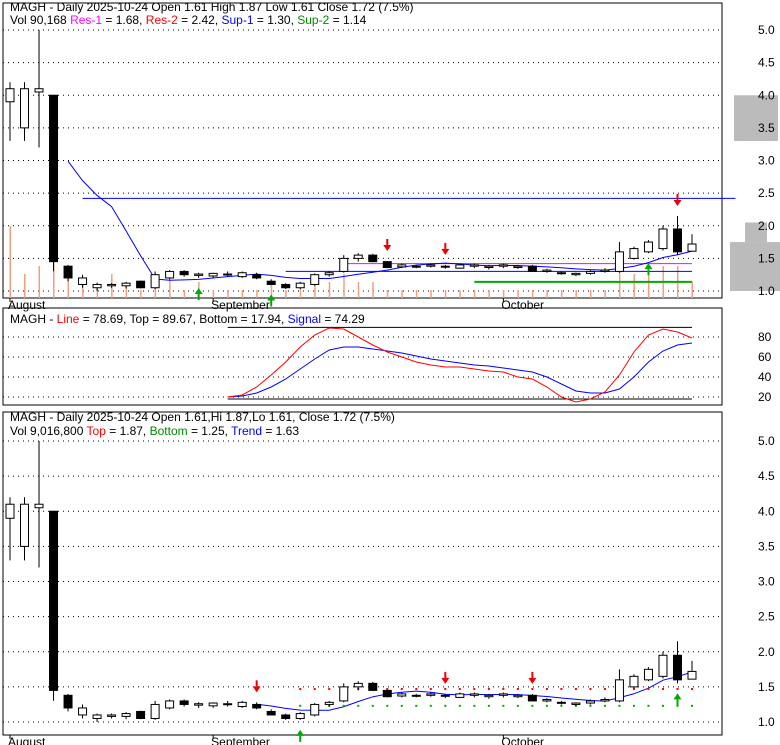 The height and width of the screenshot is (745, 780). Describe the element at coordinates (766, 128) in the screenshot. I see `y-tick-label-p1: 3.5` at that location.